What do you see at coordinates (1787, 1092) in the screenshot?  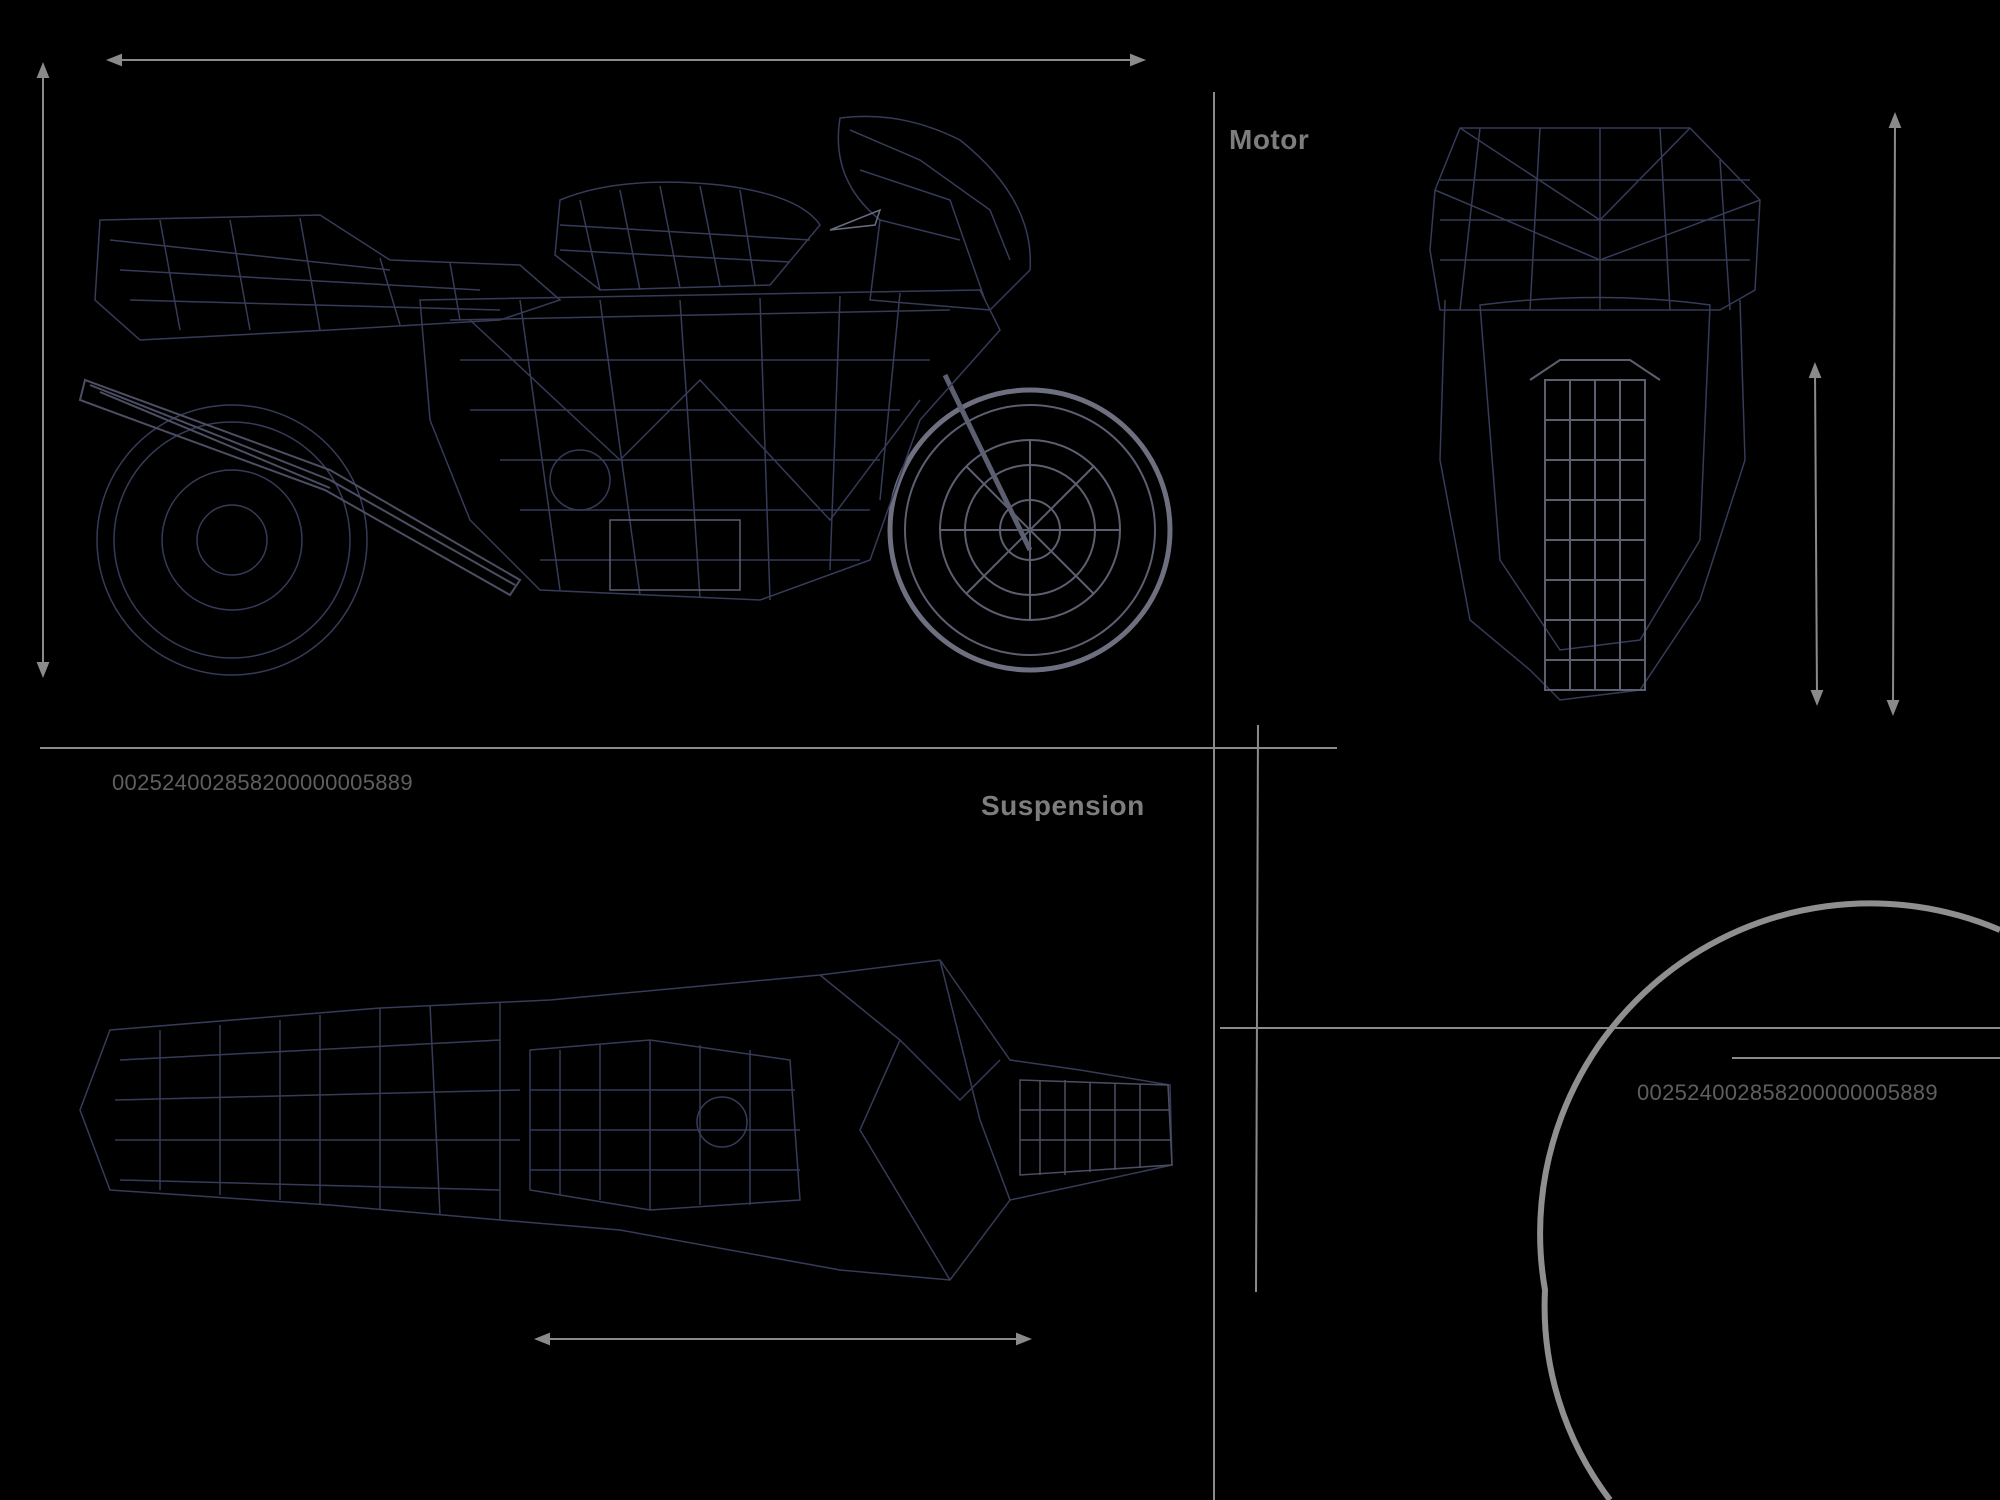 I see `part-code-bottom: 002524002858200000005889` at bounding box center [1787, 1092].